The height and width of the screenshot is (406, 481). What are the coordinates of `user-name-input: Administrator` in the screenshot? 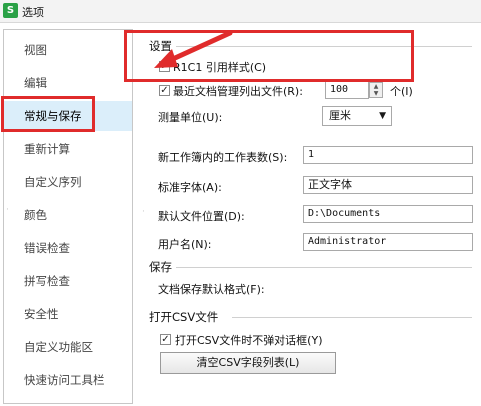 It's located at (388, 242).